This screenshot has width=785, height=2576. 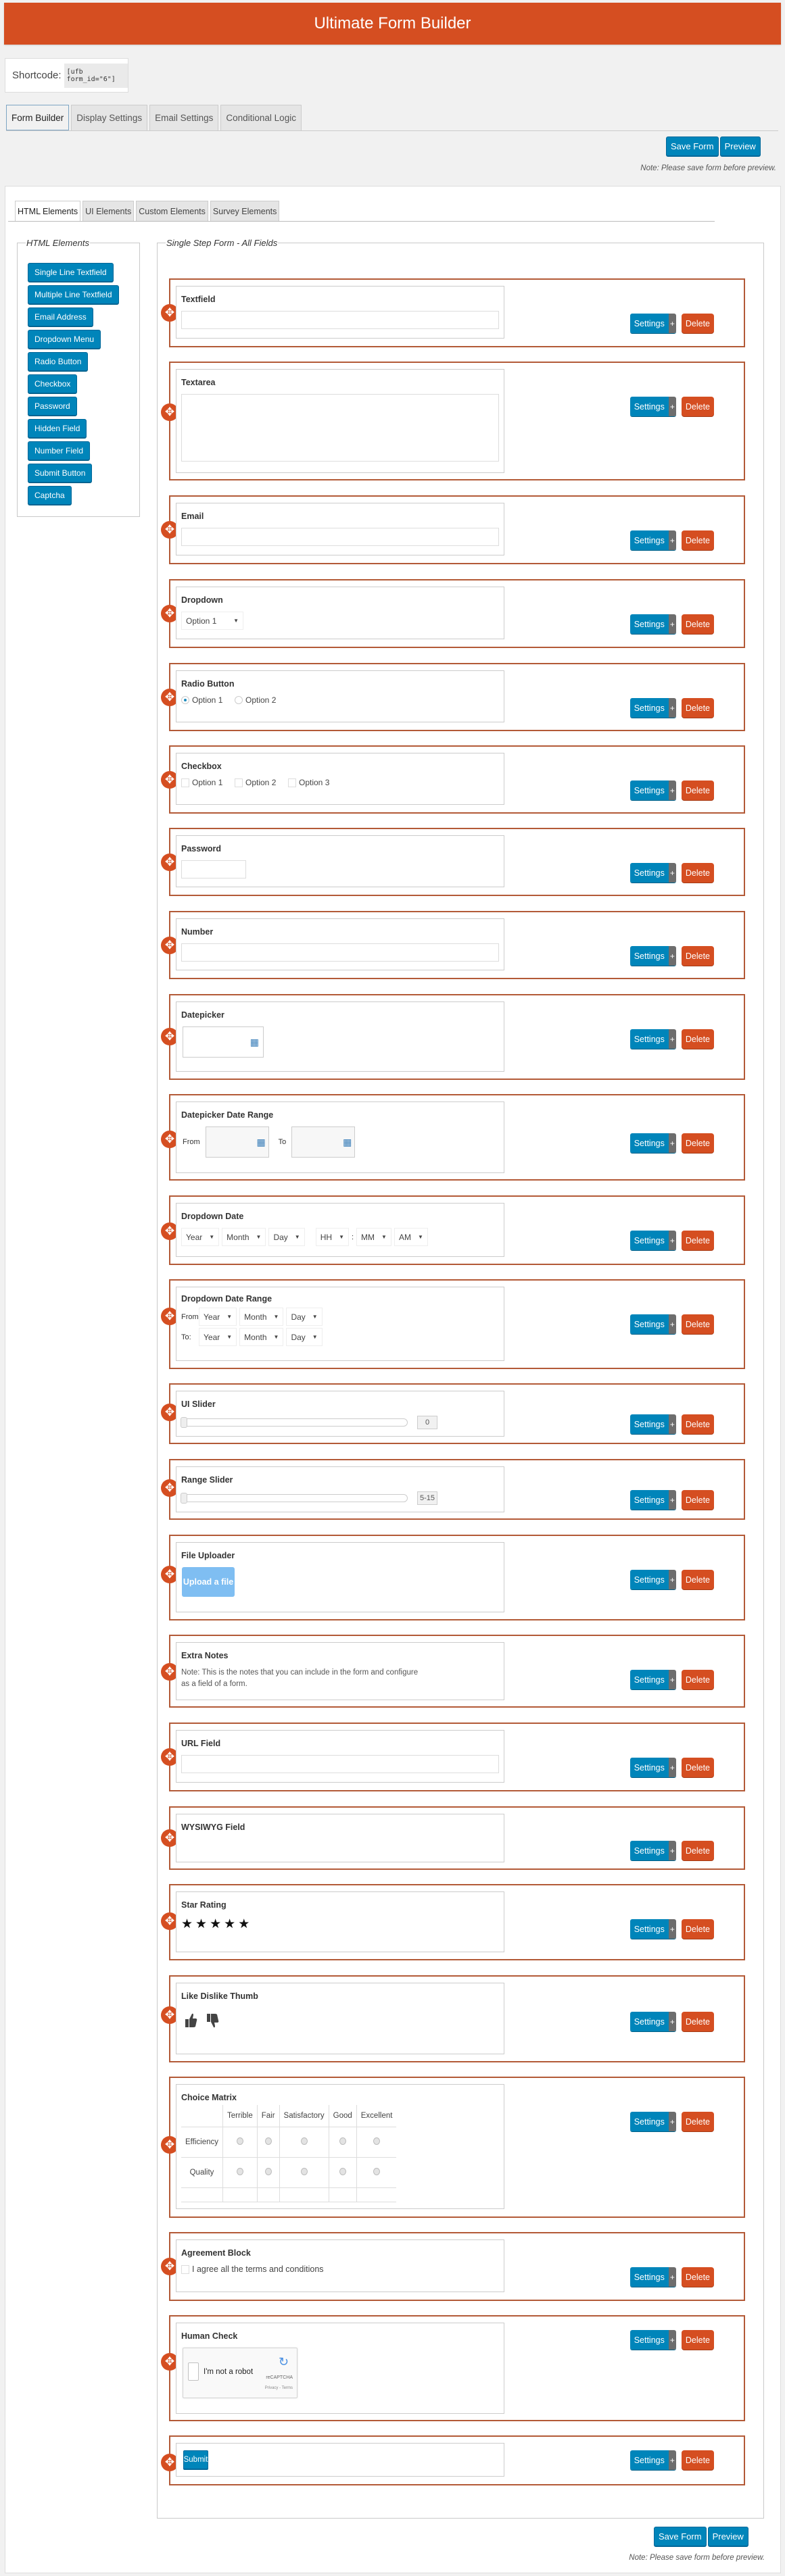 What do you see at coordinates (38, 118) in the screenshot?
I see `tab-form-builder: Form Builder` at bounding box center [38, 118].